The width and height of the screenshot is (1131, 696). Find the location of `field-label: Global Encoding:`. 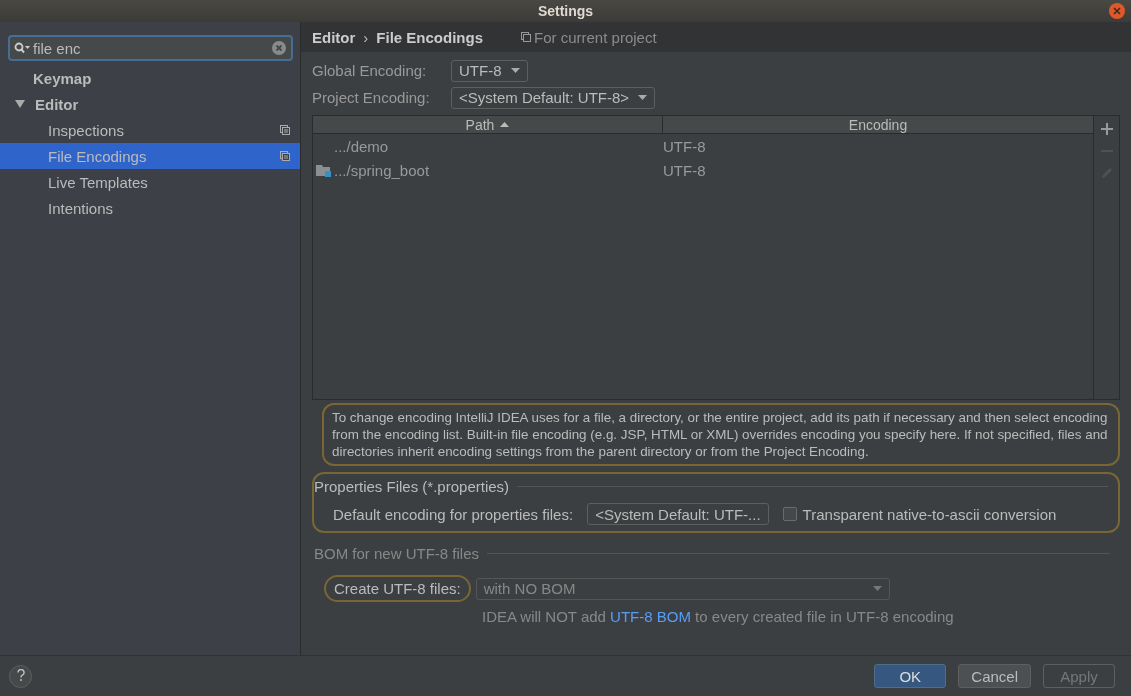

field-label: Global Encoding: is located at coordinates (370, 70).